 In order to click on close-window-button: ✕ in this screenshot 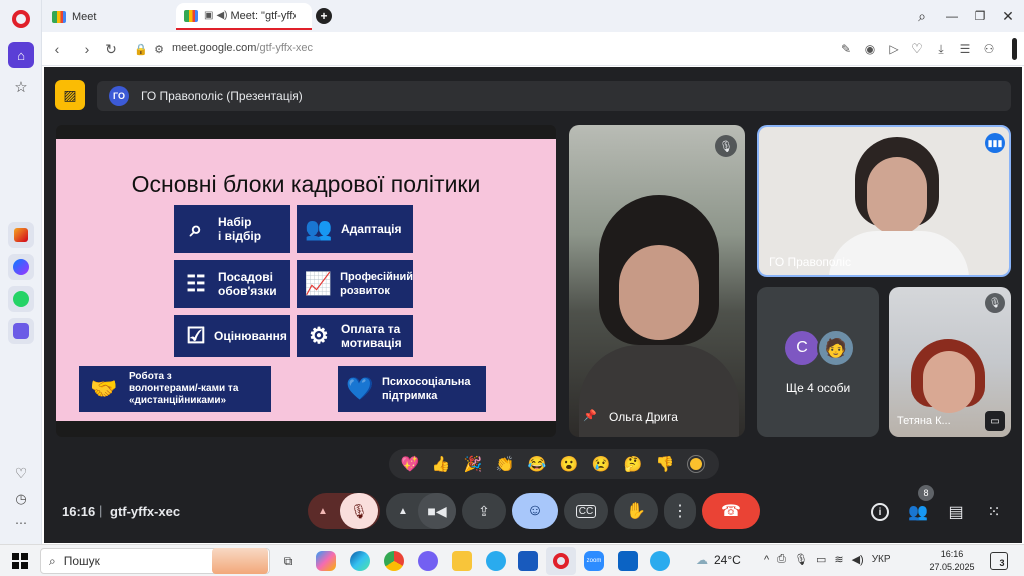, I will do `click(1008, 16)`.